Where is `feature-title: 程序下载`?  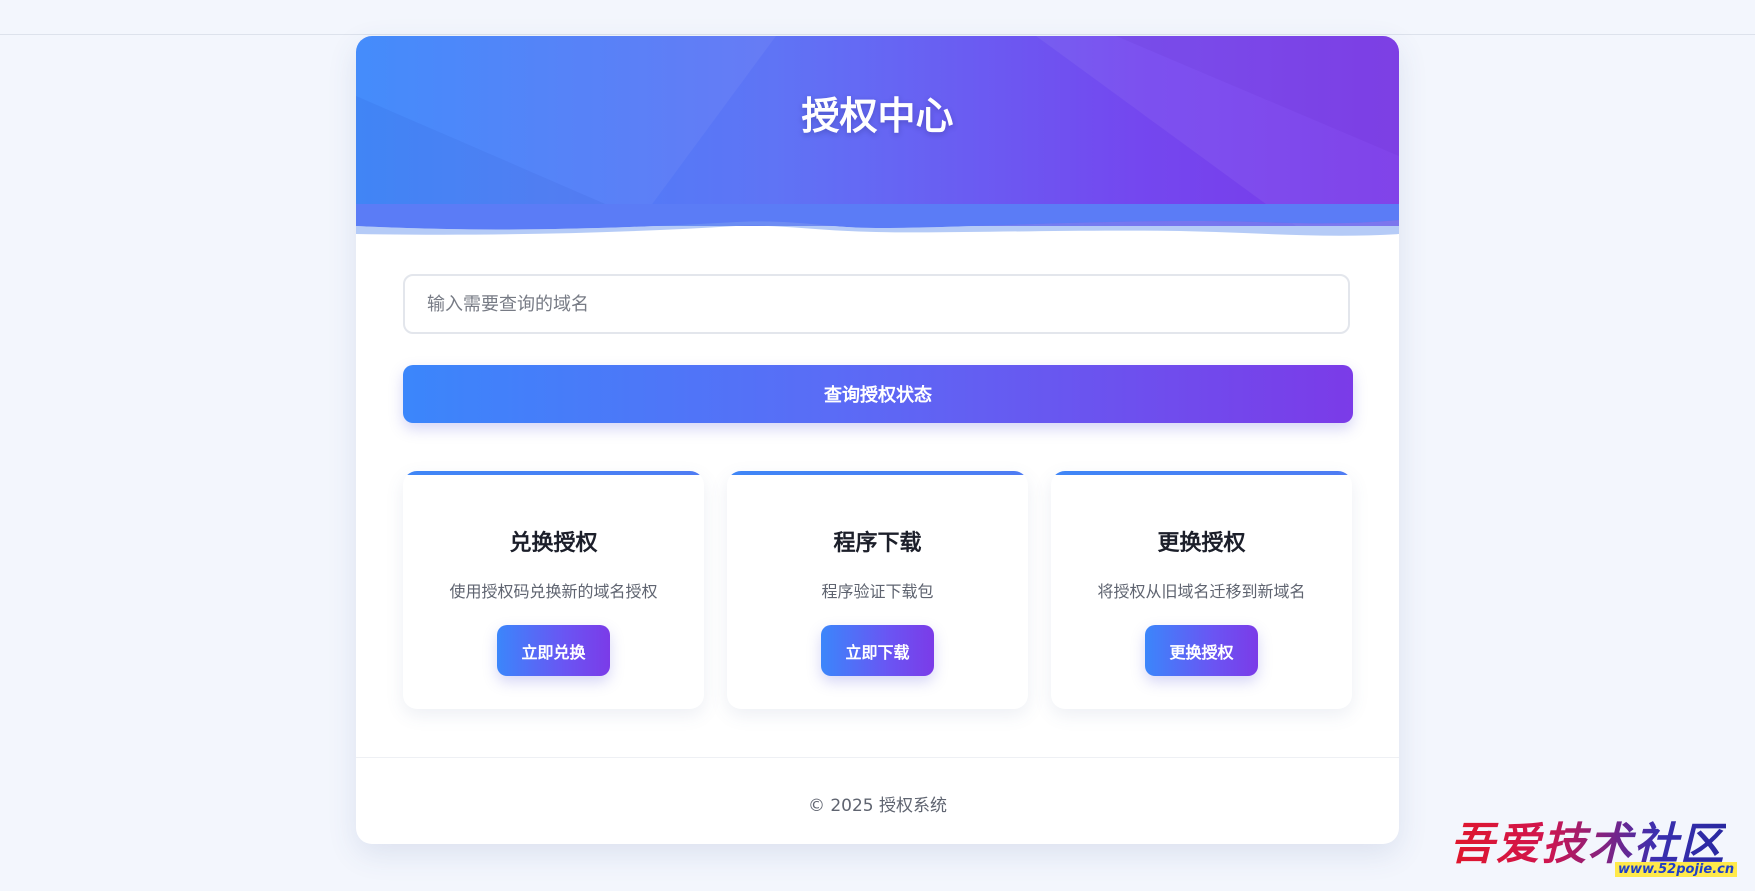 feature-title: 程序下载 is located at coordinates (877, 543).